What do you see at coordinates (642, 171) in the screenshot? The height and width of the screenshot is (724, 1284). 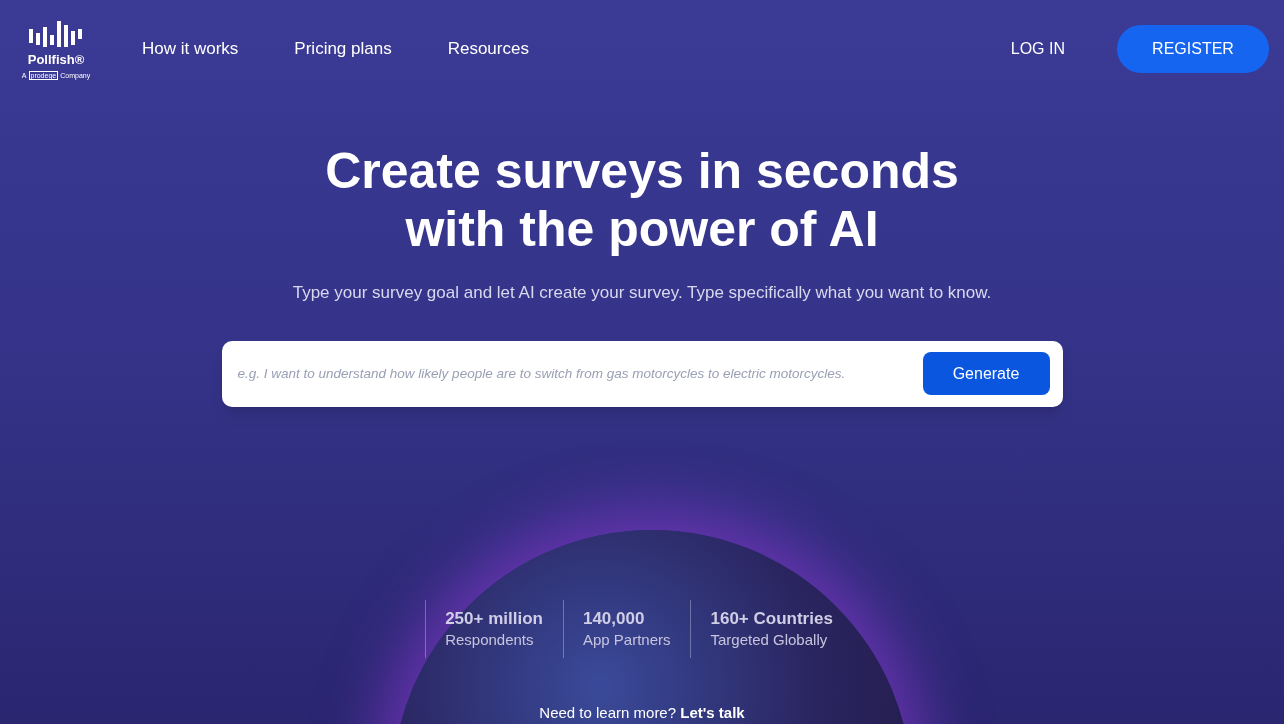 I see `hero-title-line: Create surveys in seconds` at bounding box center [642, 171].